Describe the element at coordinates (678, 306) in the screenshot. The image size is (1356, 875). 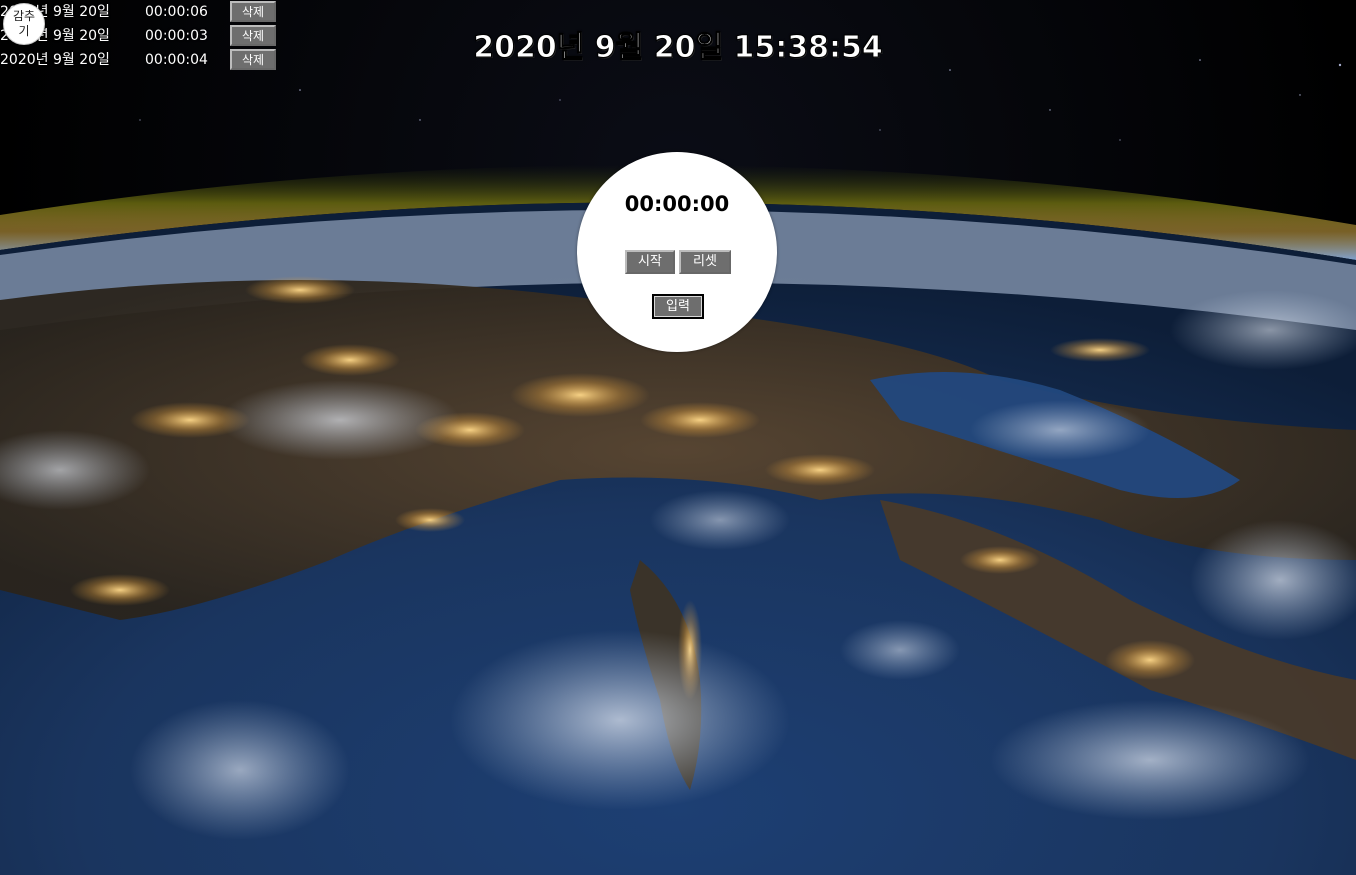
I see `record-input-button: 입력` at that location.